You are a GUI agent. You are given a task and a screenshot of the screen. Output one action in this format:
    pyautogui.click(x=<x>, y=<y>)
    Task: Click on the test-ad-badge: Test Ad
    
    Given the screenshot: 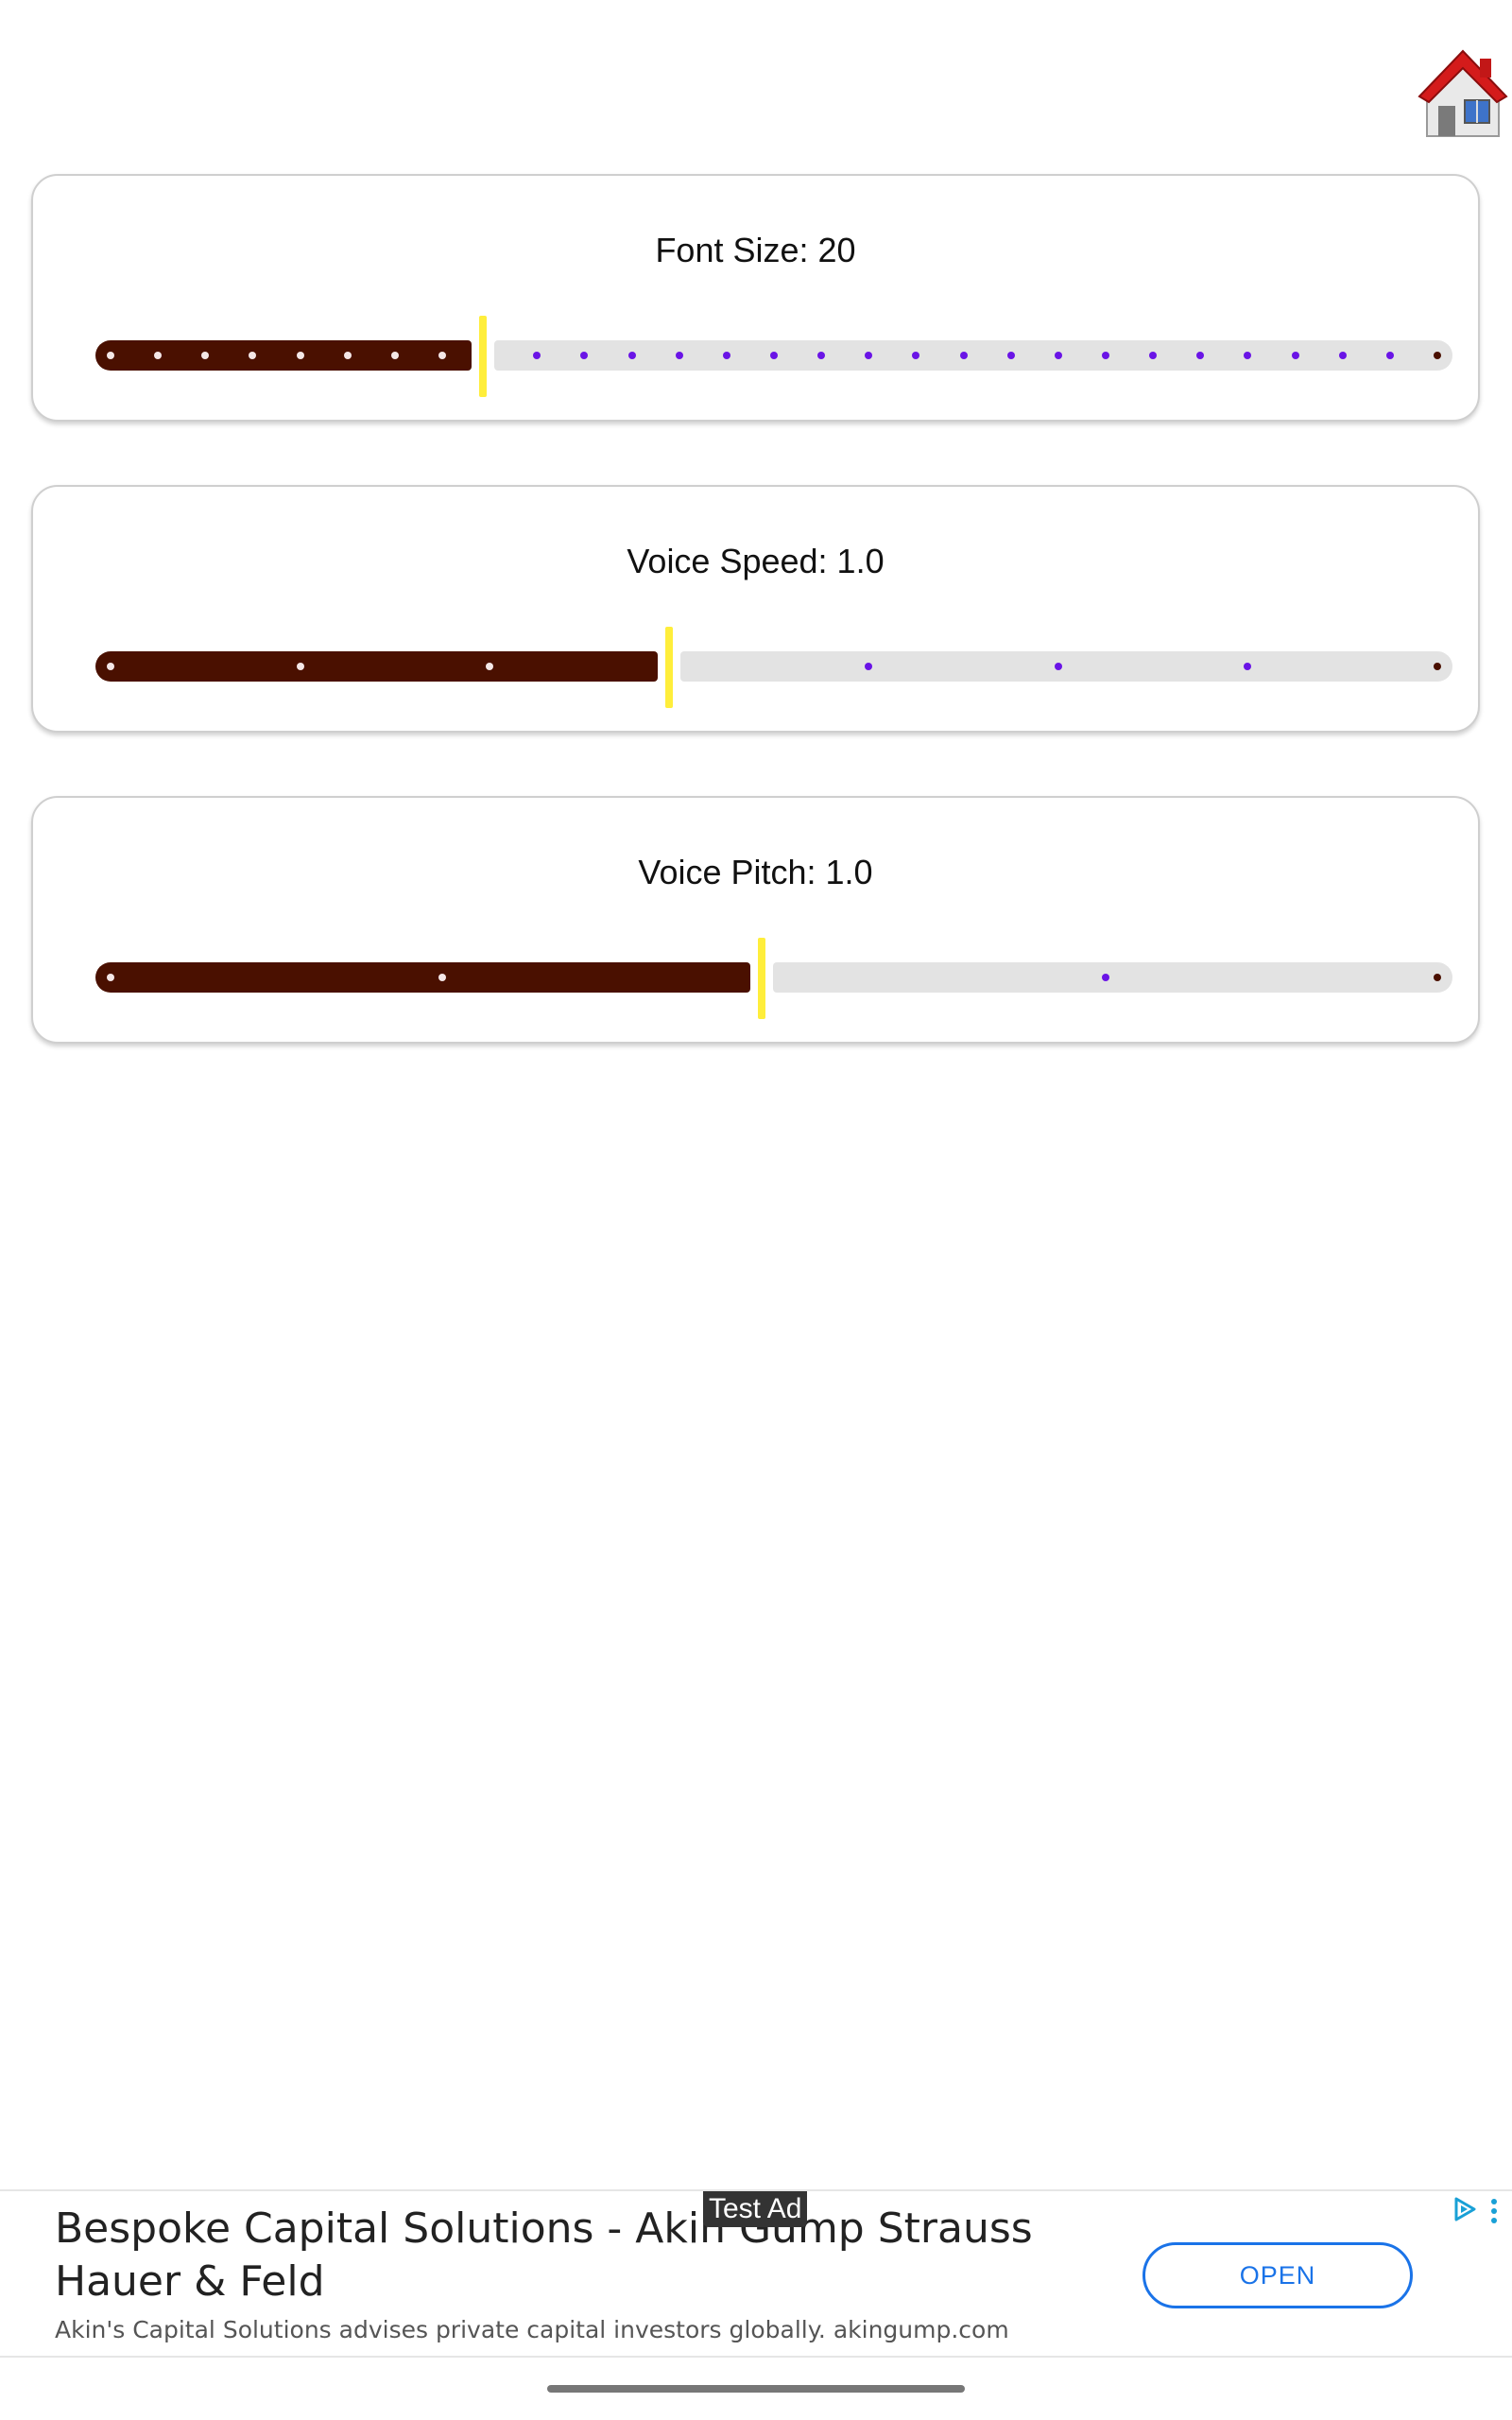 What is the action you would take?
    pyautogui.click(x=755, y=2209)
    